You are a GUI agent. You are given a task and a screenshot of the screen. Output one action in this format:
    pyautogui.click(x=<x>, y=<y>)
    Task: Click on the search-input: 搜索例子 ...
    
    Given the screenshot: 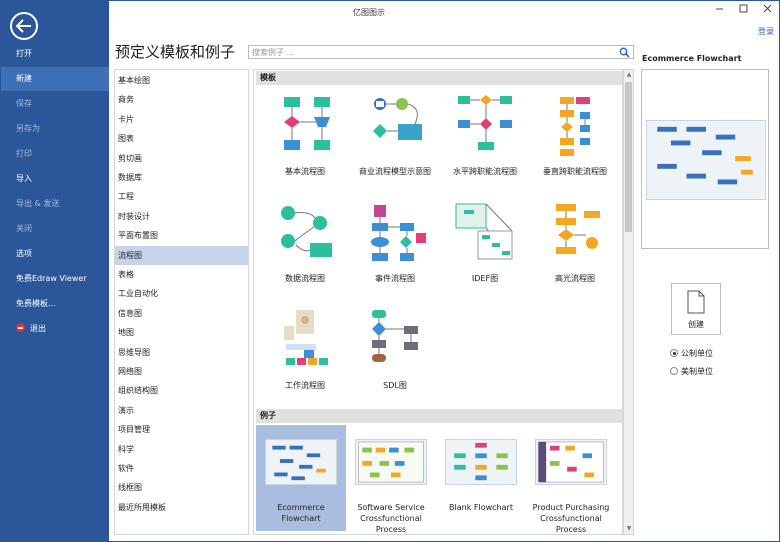 What is the action you would take?
    pyautogui.click(x=441, y=52)
    